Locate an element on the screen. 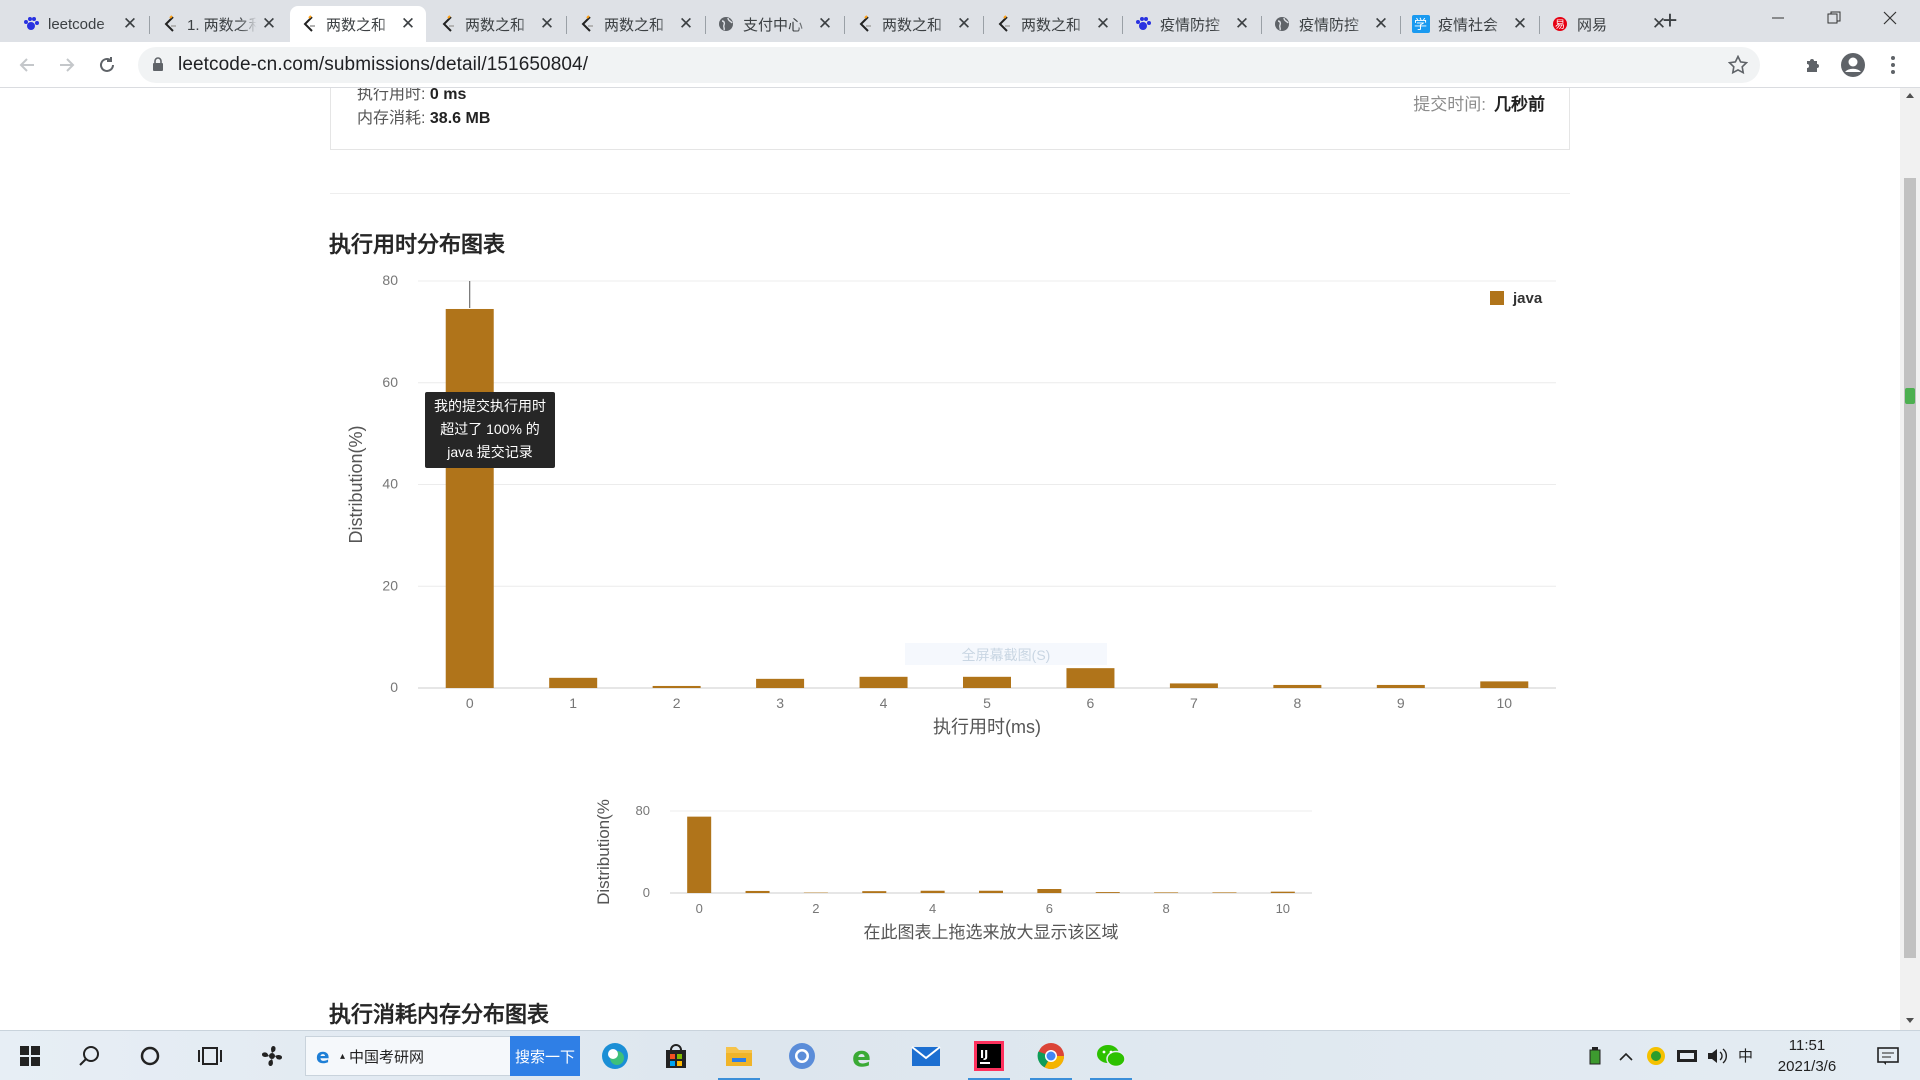 The image size is (1920, 1080). volume-button is located at coordinates (1717, 1055).